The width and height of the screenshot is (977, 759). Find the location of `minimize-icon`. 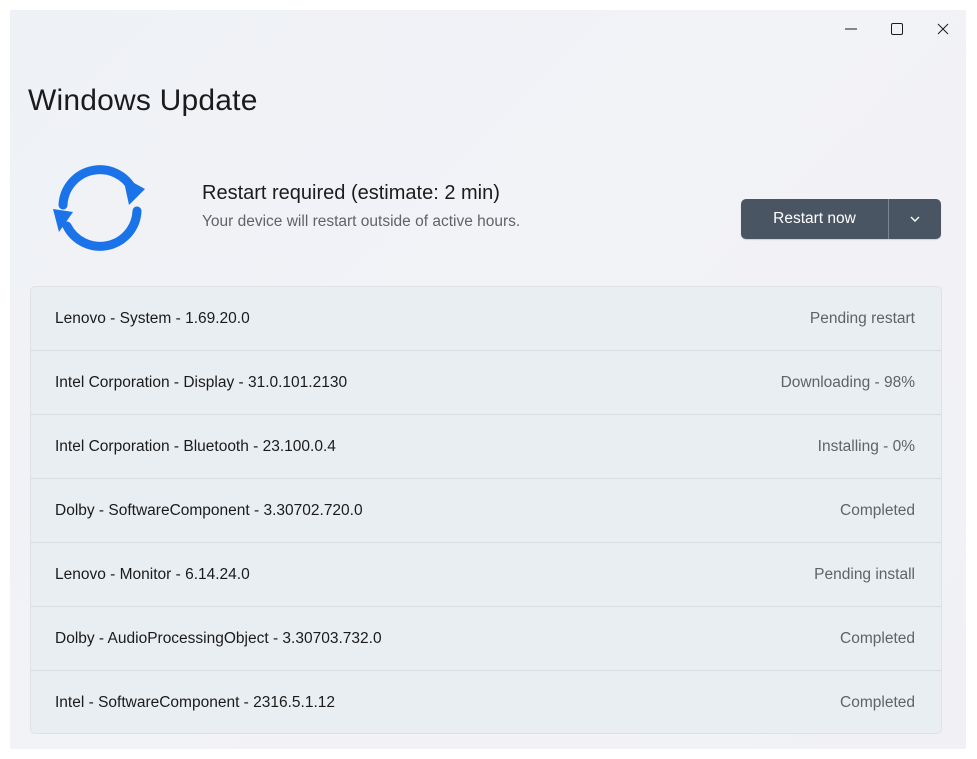

minimize-icon is located at coordinates (851, 29).